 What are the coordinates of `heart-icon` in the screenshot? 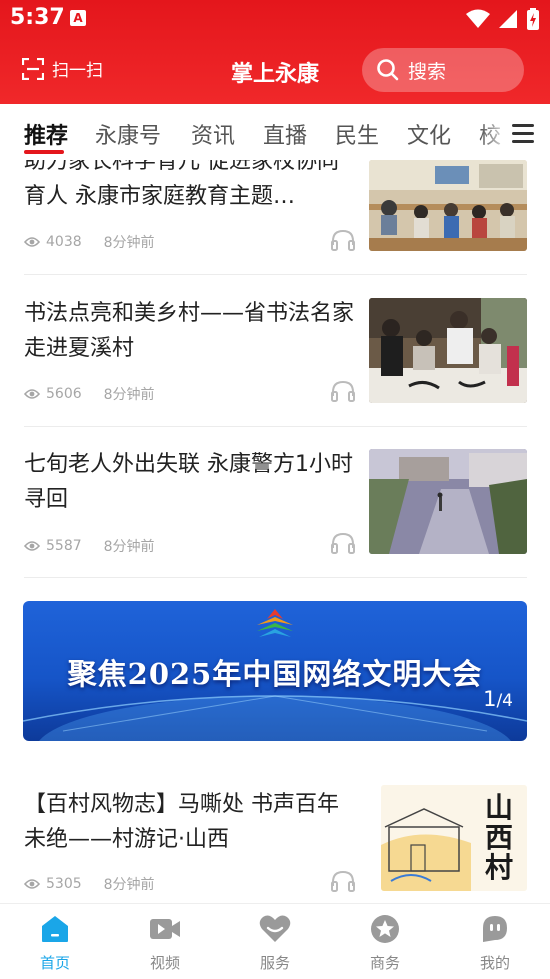 It's located at (275, 928).